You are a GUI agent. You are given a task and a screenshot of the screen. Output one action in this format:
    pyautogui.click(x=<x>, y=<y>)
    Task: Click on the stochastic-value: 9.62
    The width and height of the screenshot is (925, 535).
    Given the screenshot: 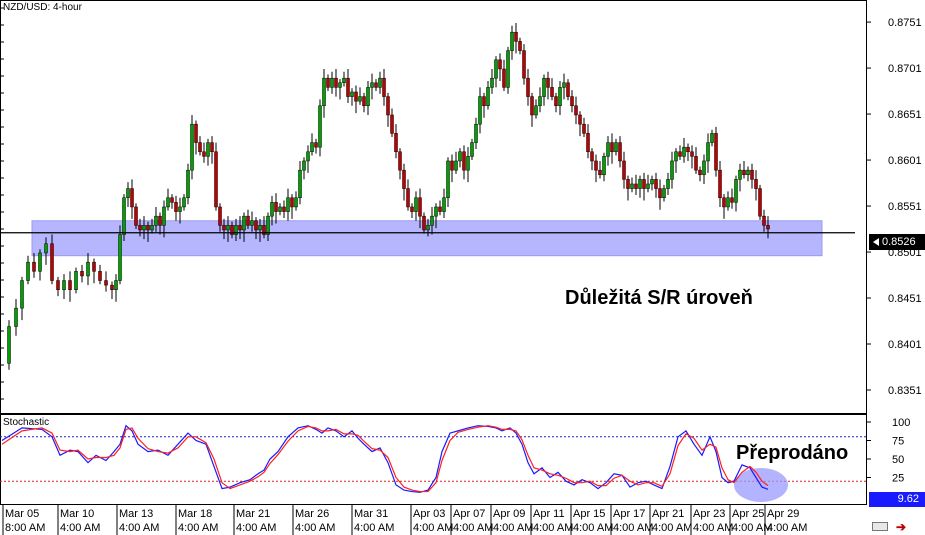 What is the action you would take?
    pyautogui.click(x=908, y=499)
    